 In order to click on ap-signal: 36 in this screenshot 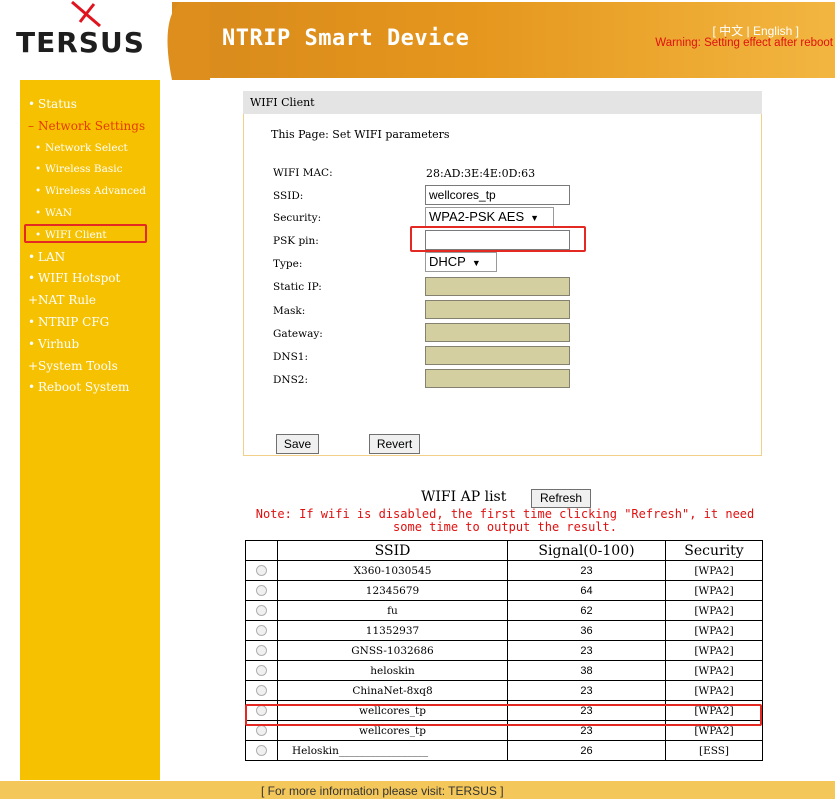, I will do `click(586, 630)`.